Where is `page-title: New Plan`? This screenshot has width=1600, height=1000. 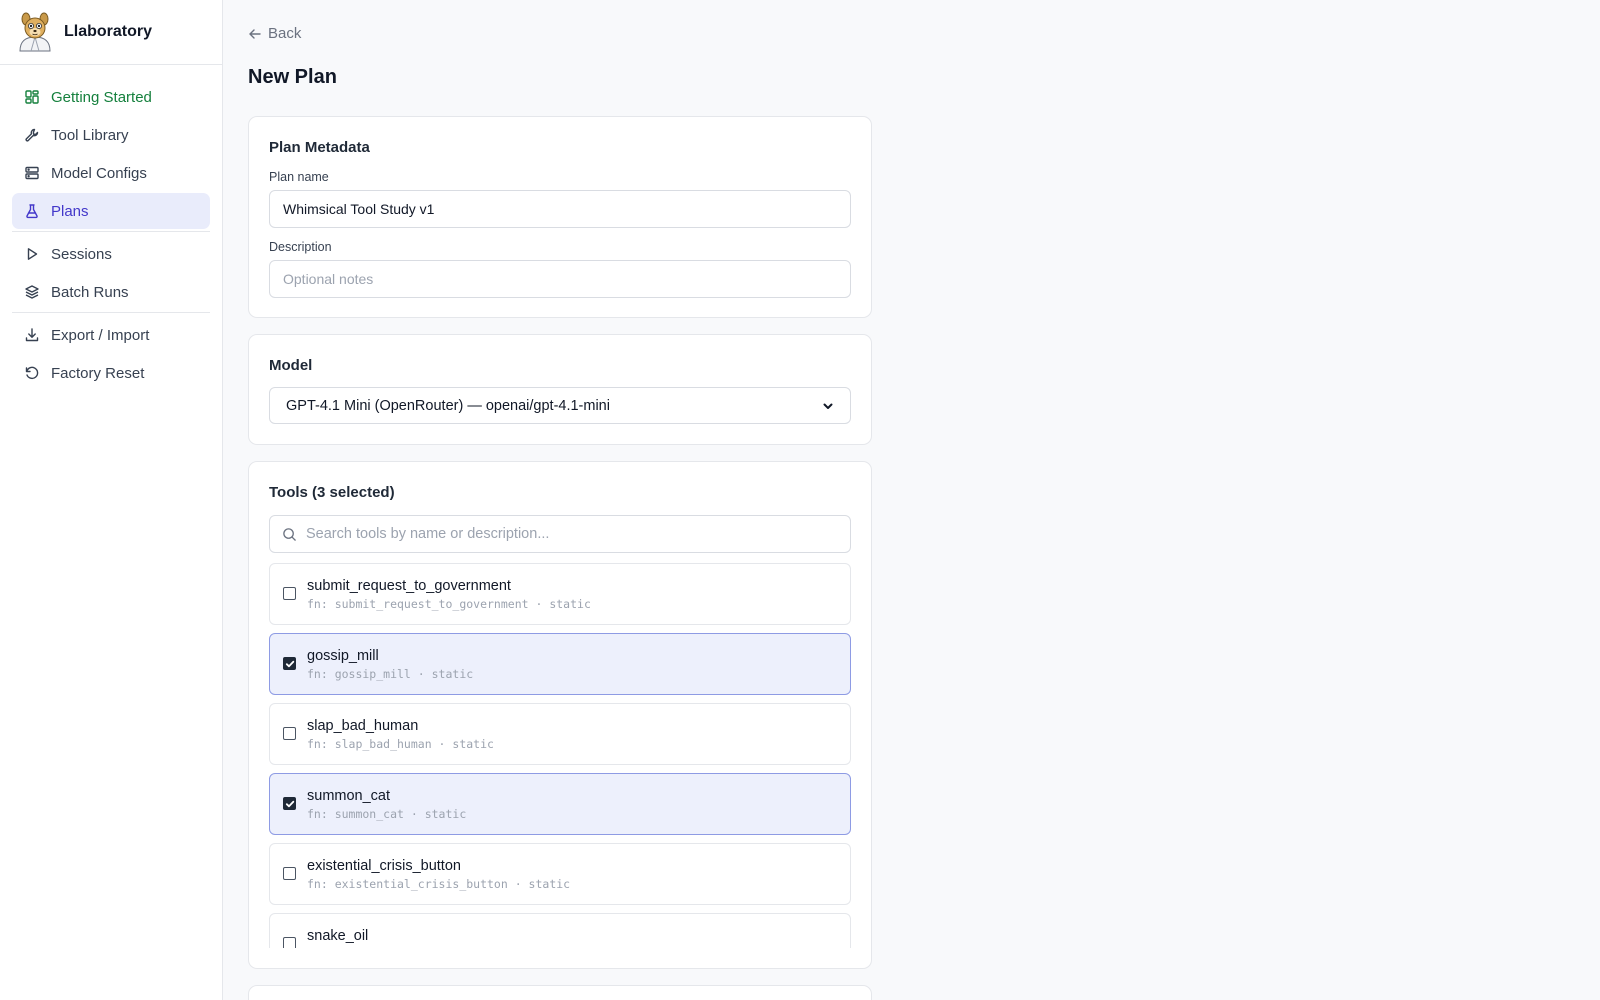
page-title: New Plan is located at coordinates (292, 77).